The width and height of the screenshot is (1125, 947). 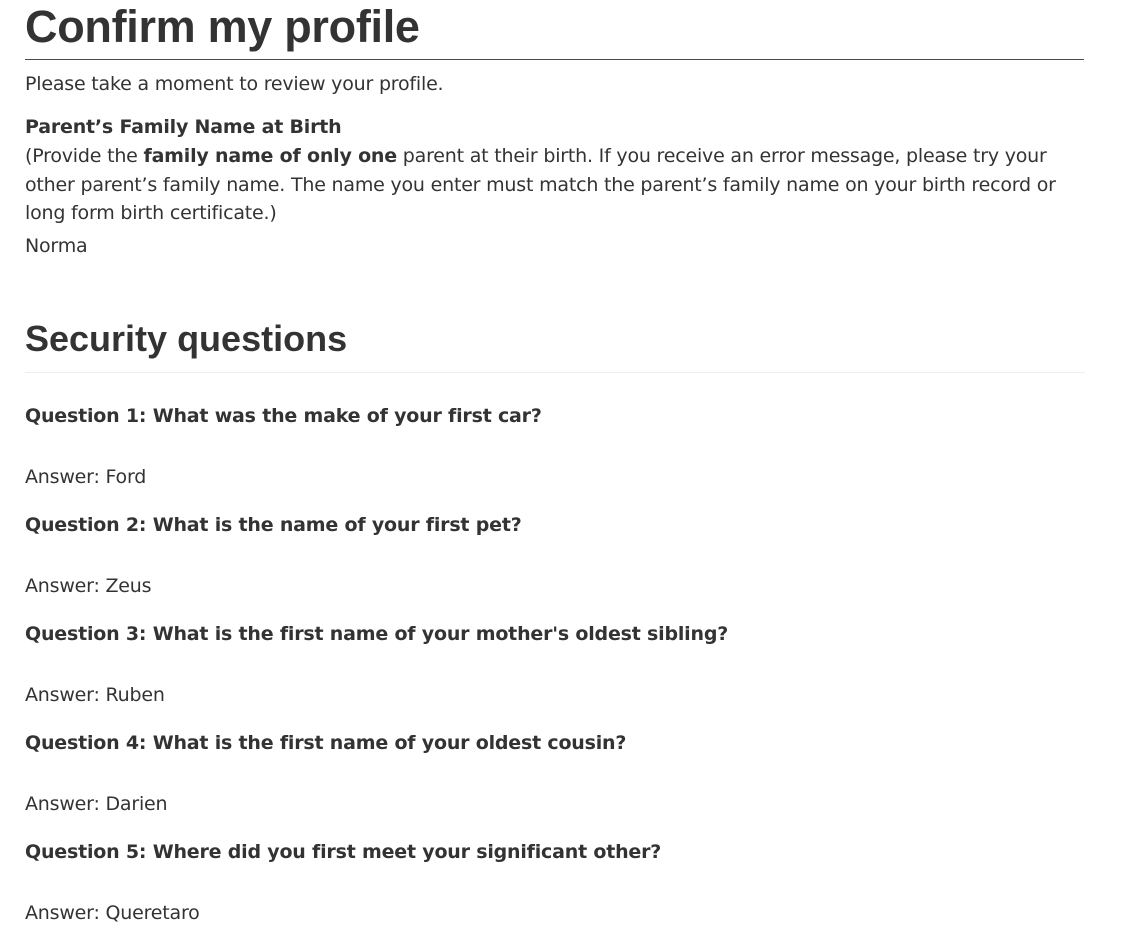 What do you see at coordinates (554, 59) in the screenshot?
I see `title-divider` at bounding box center [554, 59].